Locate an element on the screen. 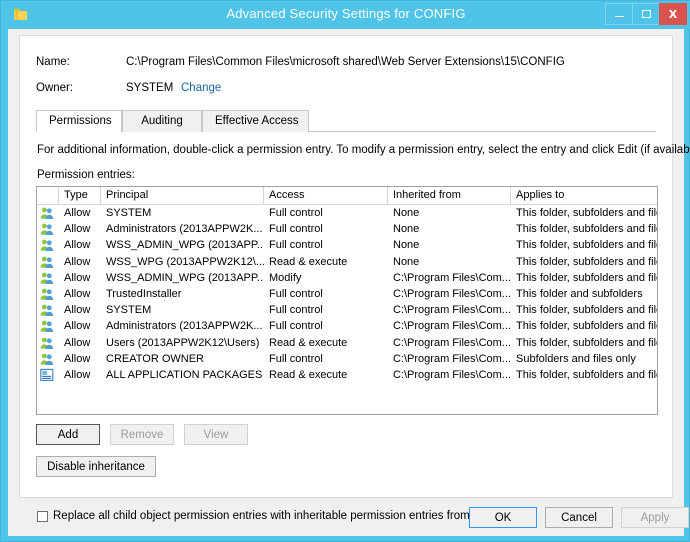 The width and height of the screenshot is (690, 542). cell-access: Modify is located at coordinates (285, 277).